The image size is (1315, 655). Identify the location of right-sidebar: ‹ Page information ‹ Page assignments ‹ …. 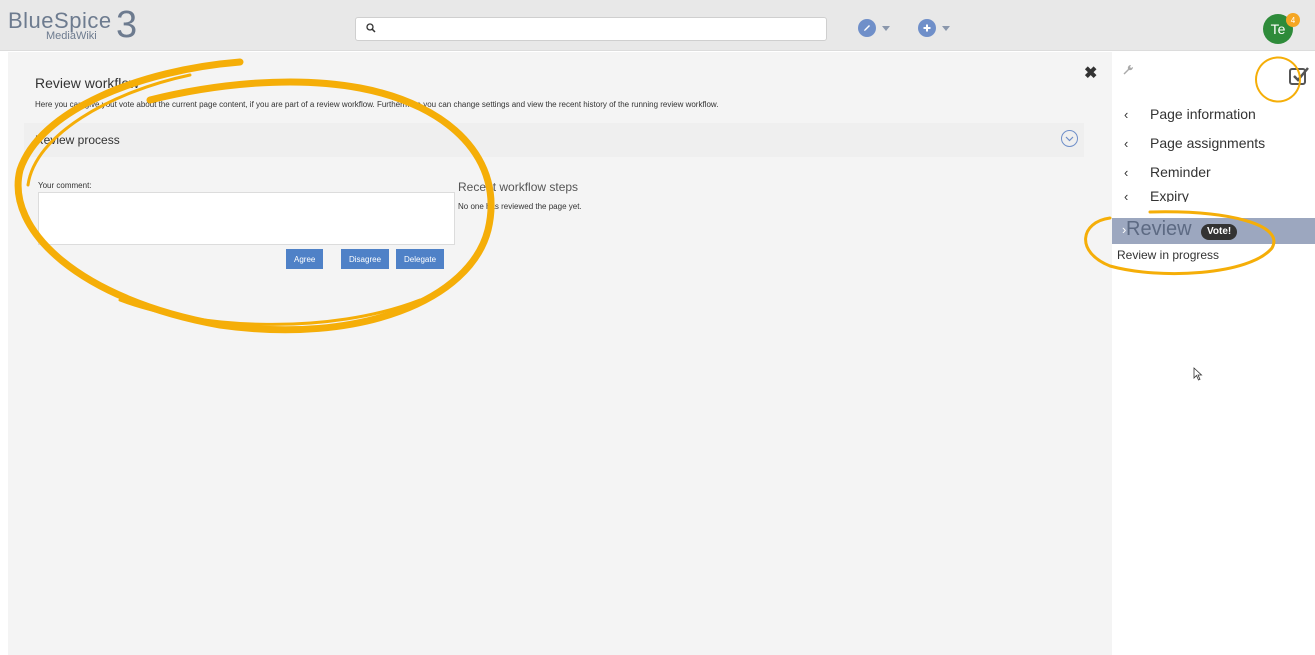
(1213, 353).